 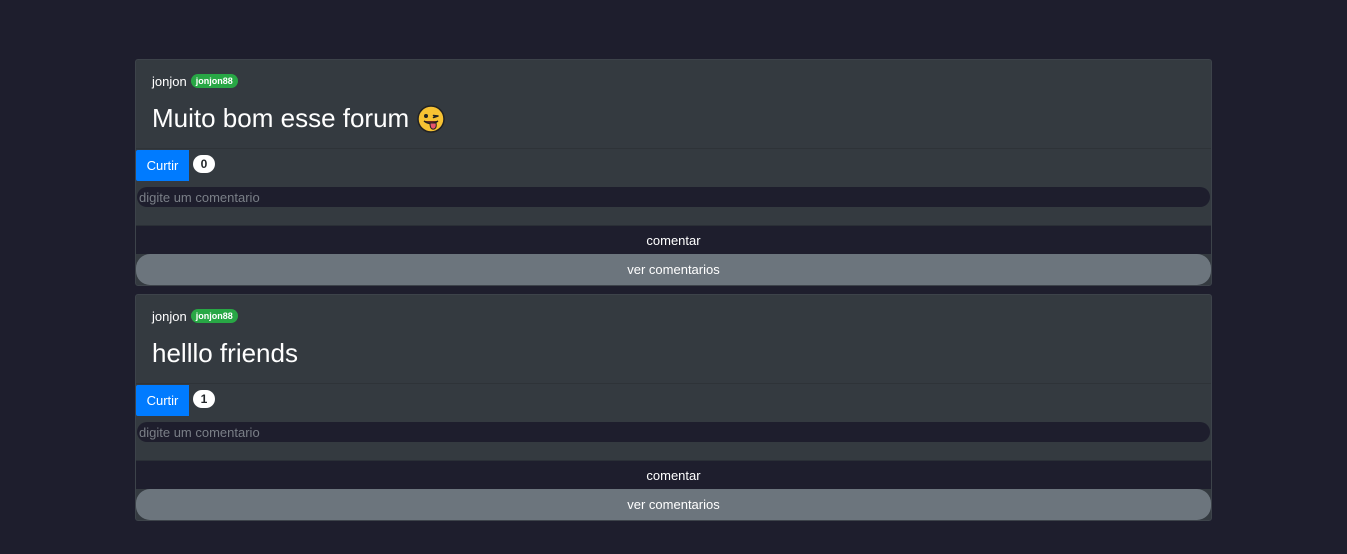 I want to click on like-count-badge: 0, so click(x=204, y=164).